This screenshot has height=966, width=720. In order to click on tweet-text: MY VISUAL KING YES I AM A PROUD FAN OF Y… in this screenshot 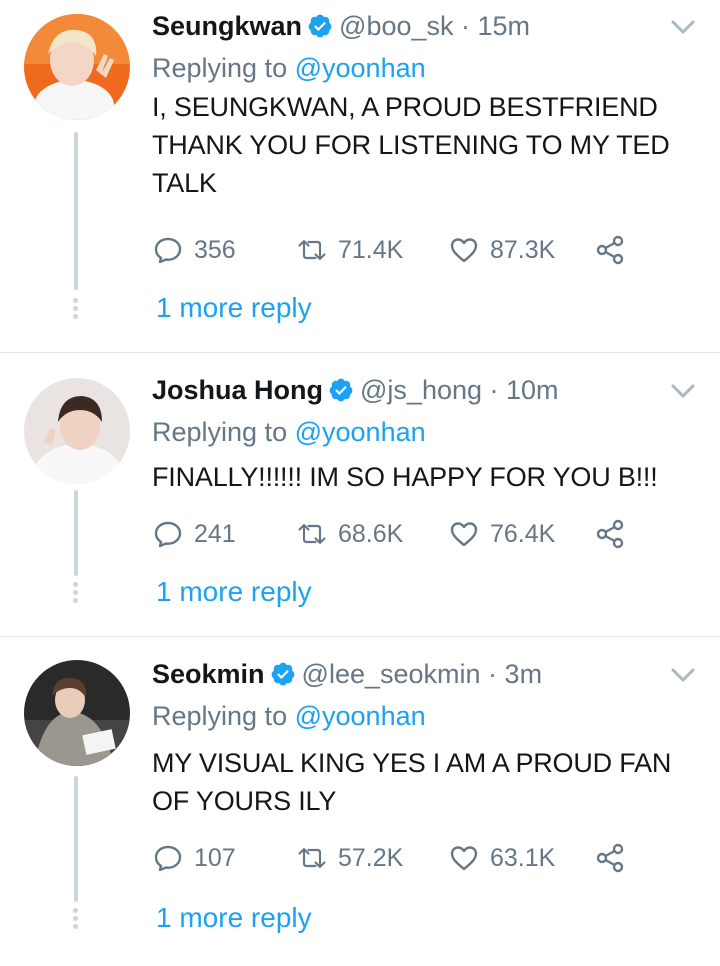, I will do `click(412, 782)`.